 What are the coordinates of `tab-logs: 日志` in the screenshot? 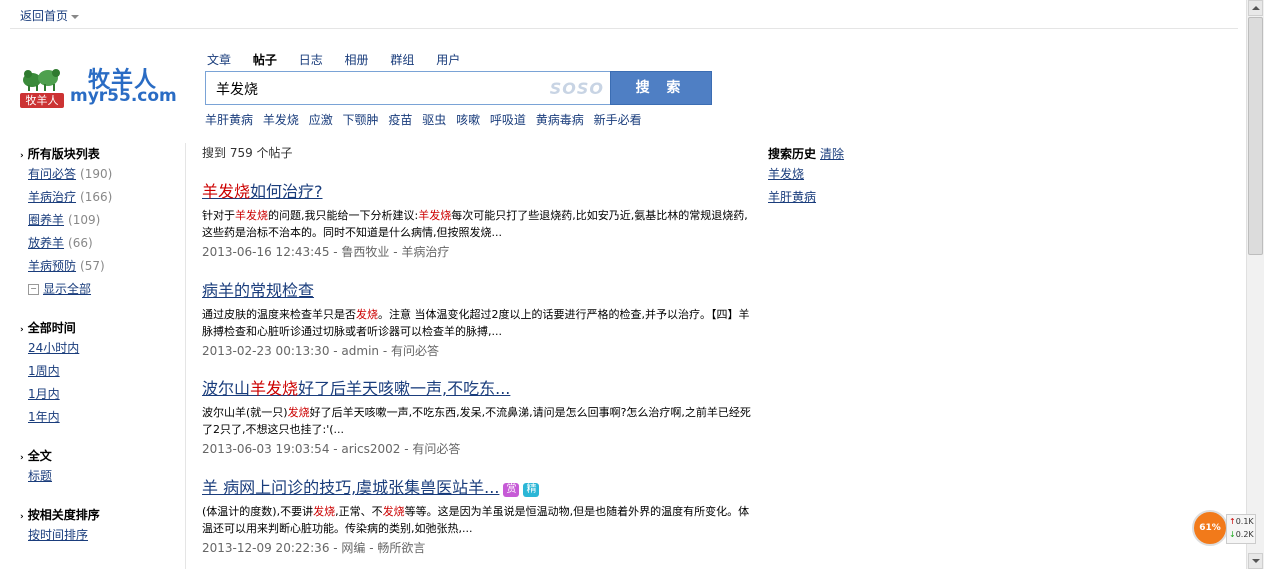 It's located at (311, 60).